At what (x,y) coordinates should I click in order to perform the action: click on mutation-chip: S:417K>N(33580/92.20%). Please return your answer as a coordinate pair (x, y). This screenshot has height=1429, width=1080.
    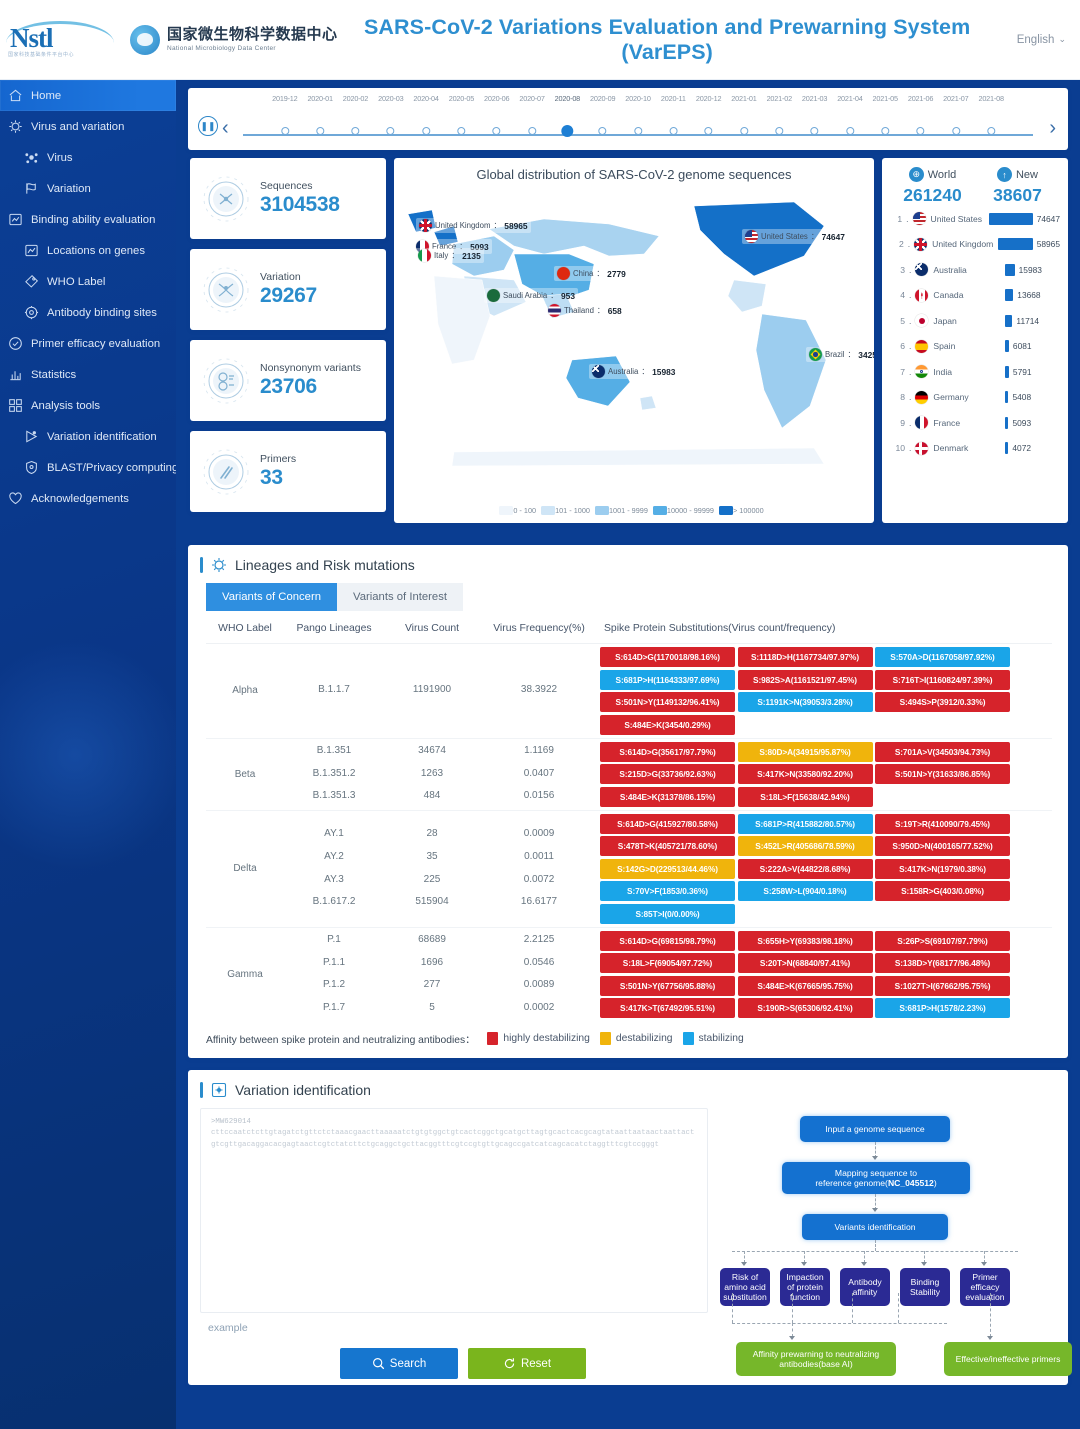
    Looking at the image, I should click on (805, 774).